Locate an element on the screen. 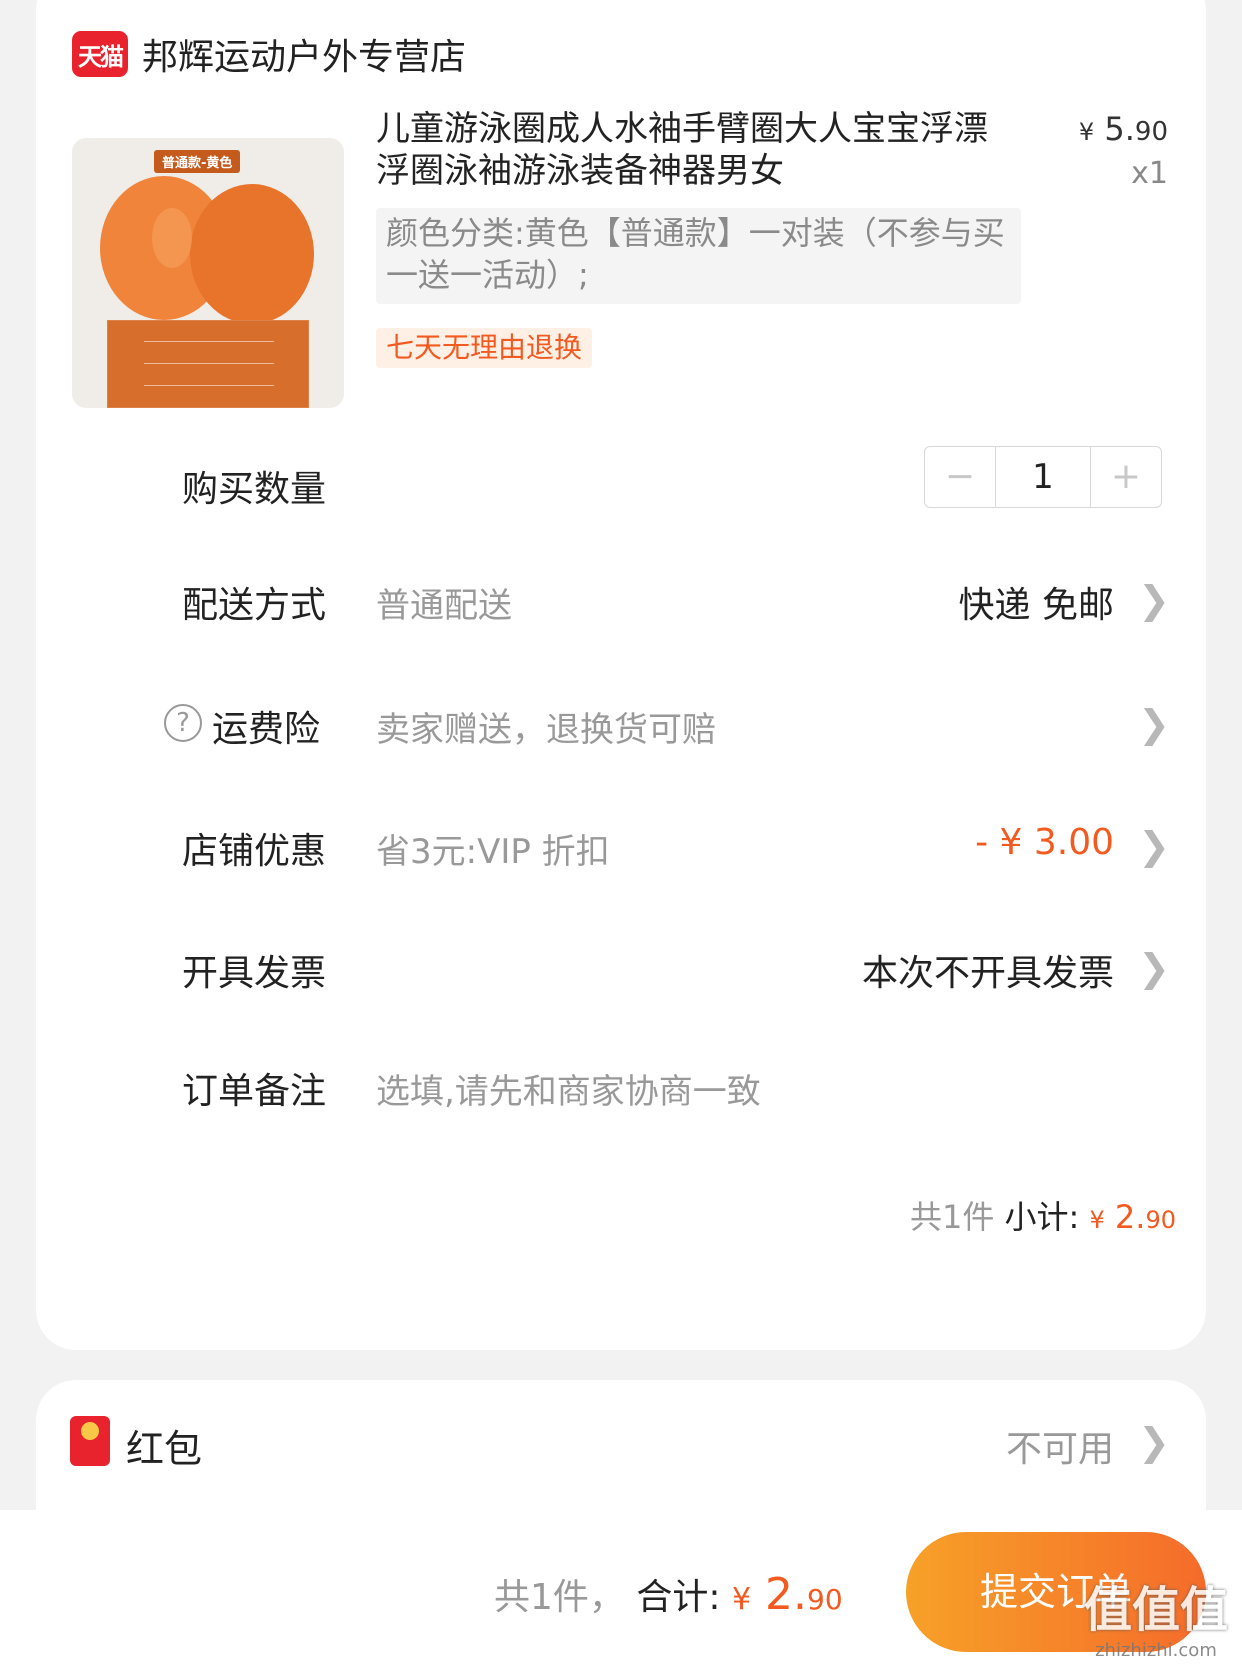 This screenshot has height=1671, width=1242. watermark: 值值值 zhizhizhi.com is located at coordinates (1156, 1615).